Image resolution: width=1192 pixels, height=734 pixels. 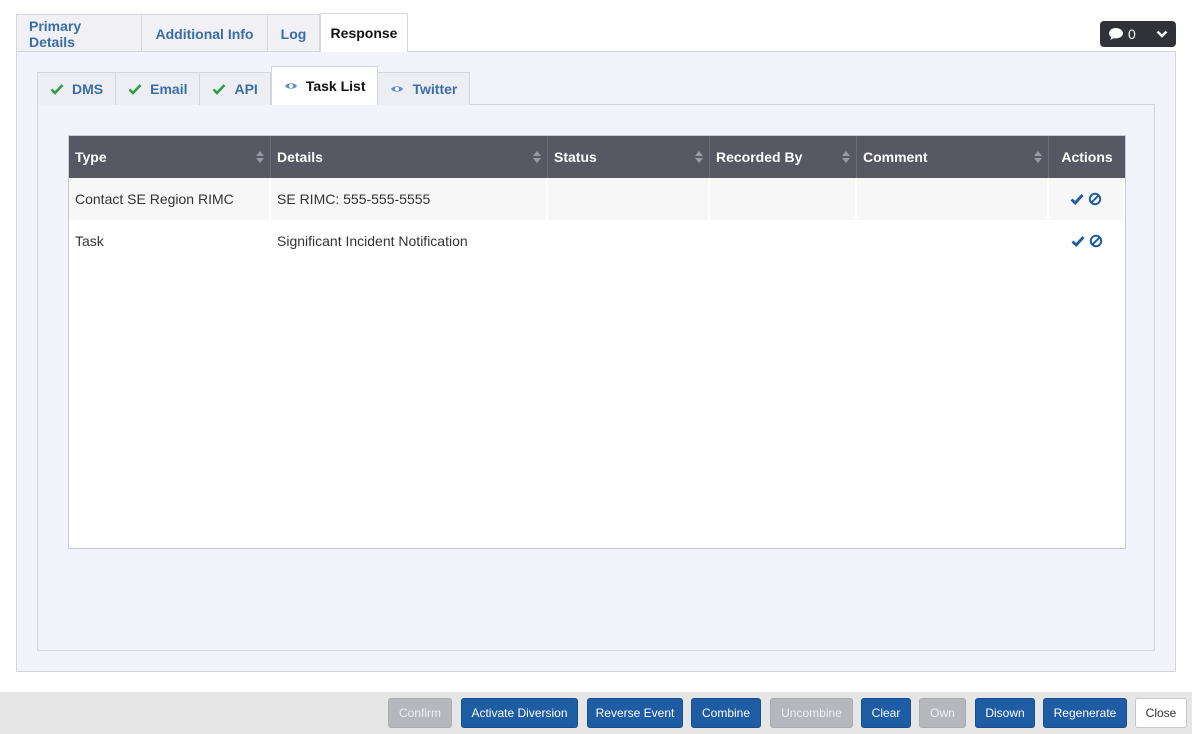 What do you see at coordinates (170, 199) in the screenshot?
I see `cell-type: Contact SE Region RIMC` at bounding box center [170, 199].